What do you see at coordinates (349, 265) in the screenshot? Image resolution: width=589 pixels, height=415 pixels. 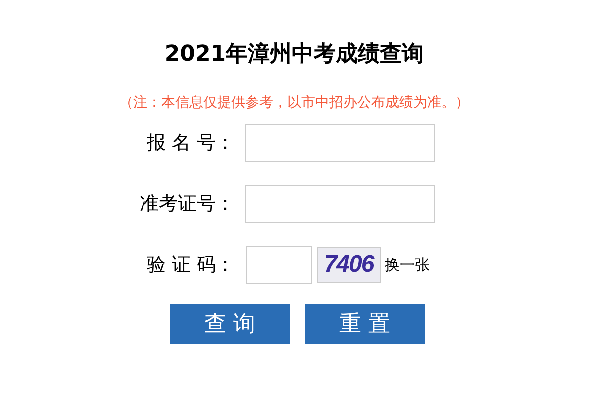 I see `captcha-image: 7406` at bounding box center [349, 265].